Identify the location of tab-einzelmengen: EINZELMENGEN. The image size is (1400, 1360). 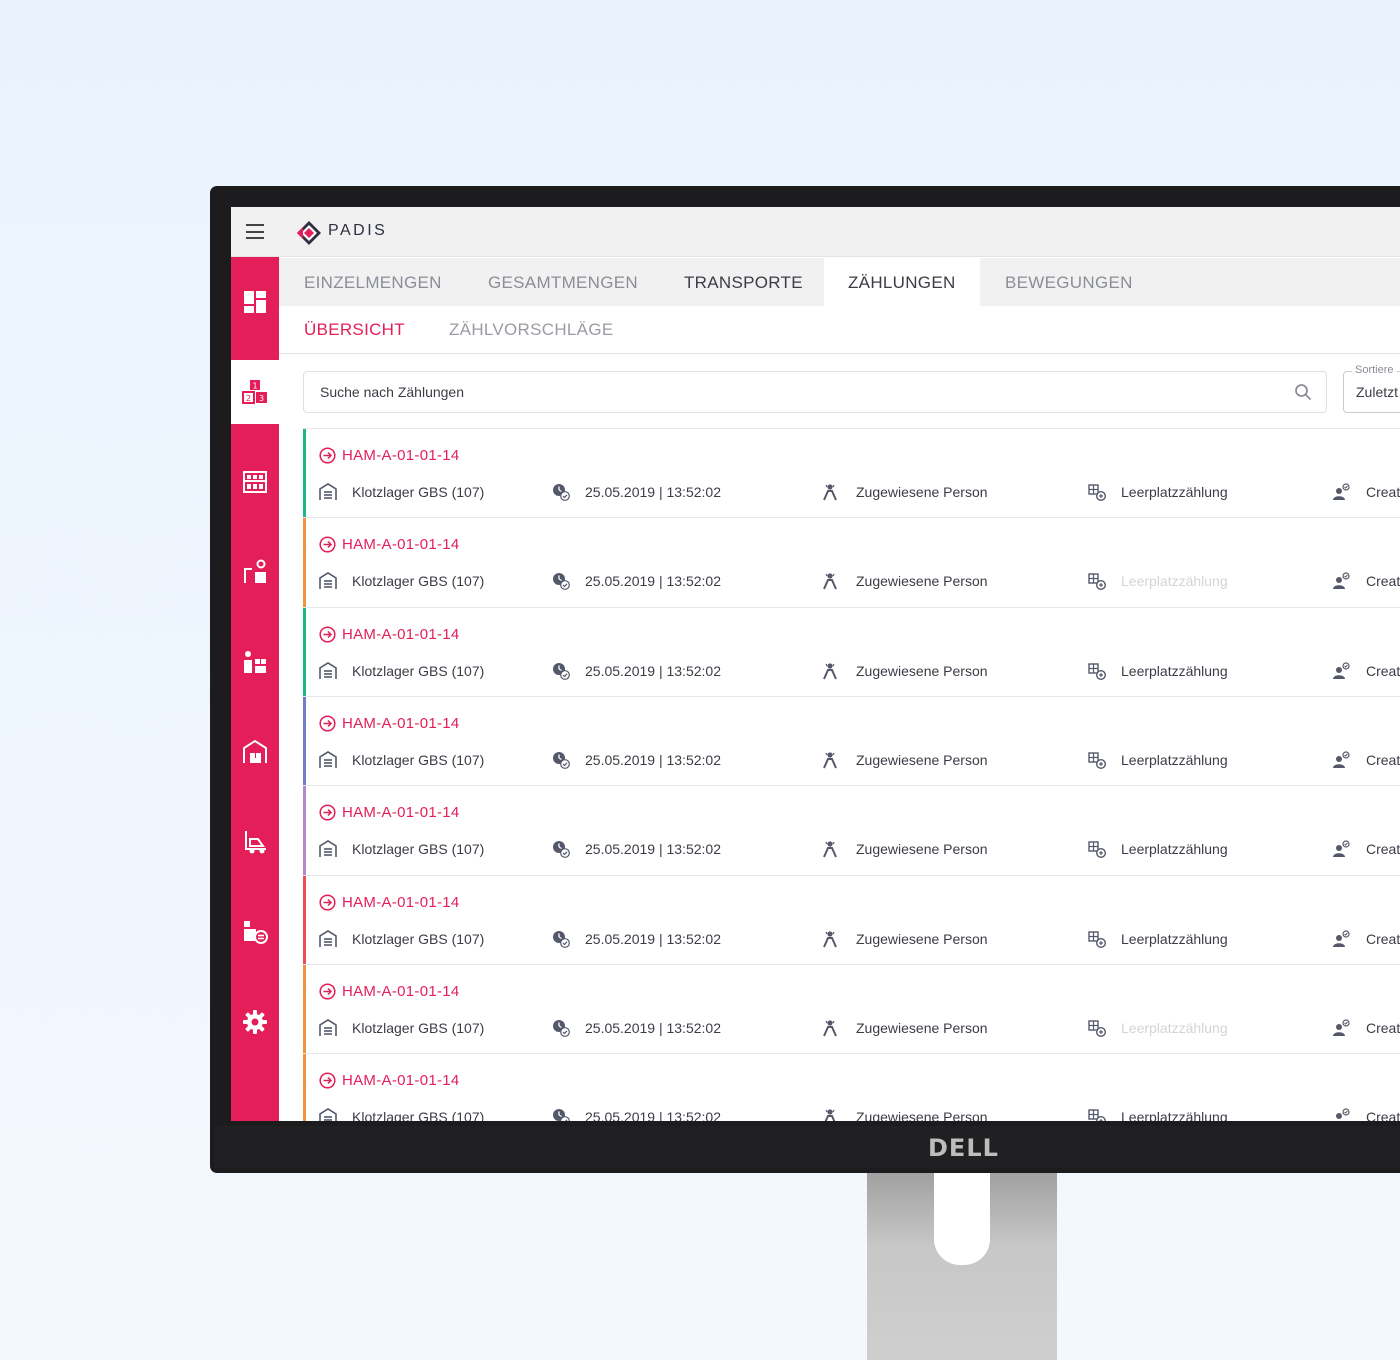
(373, 282).